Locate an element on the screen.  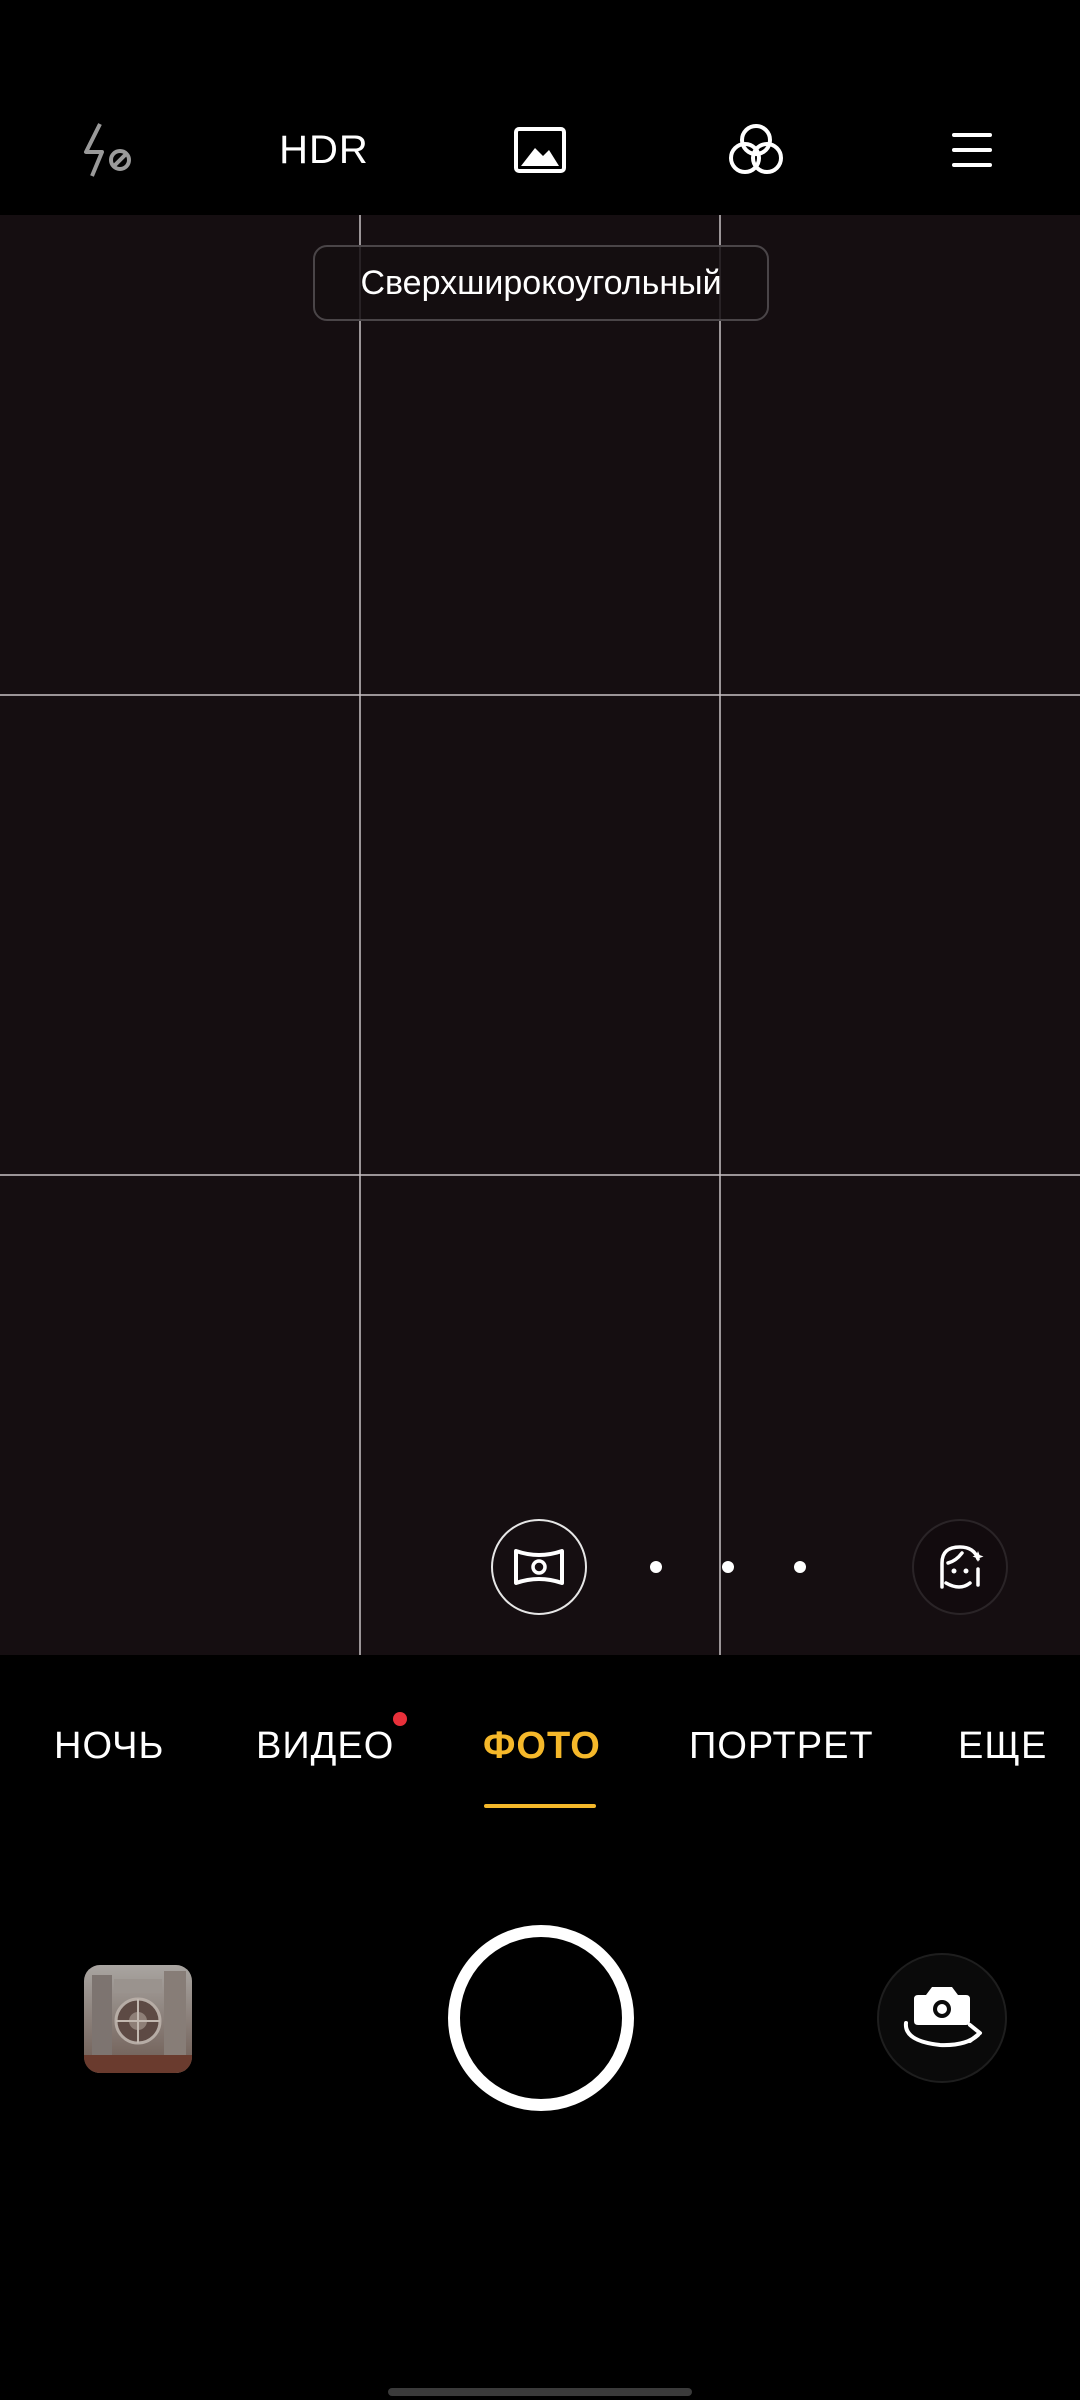
menu-icon is located at coordinates (972, 150).